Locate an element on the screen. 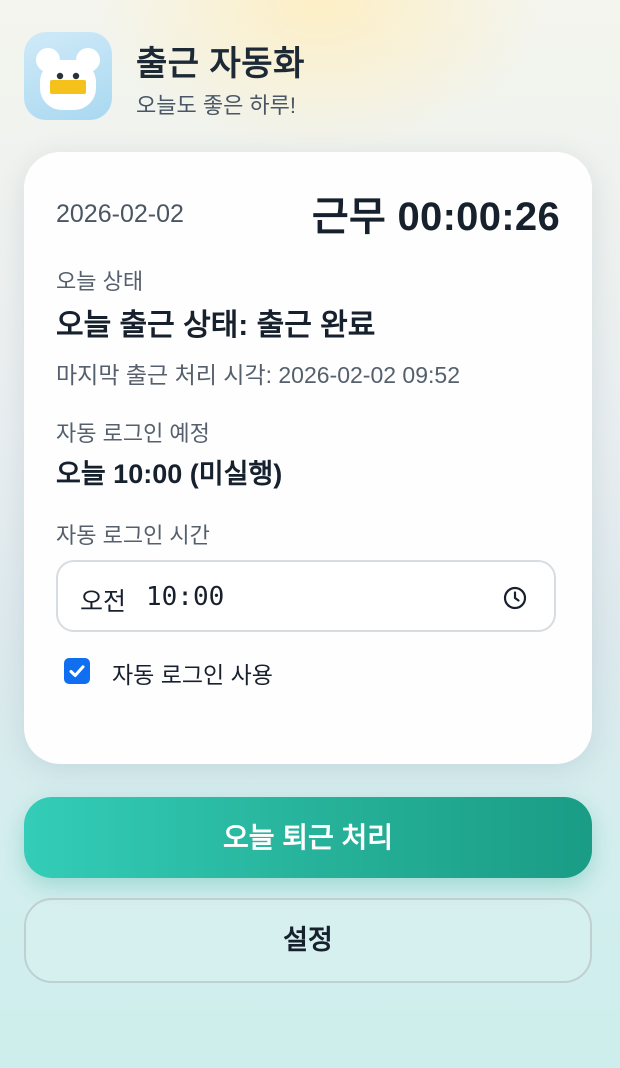 The image size is (620, 1068). app-header: 출근 자동화 오늘도 좋은 하루! is located at coordinates (310, 76).